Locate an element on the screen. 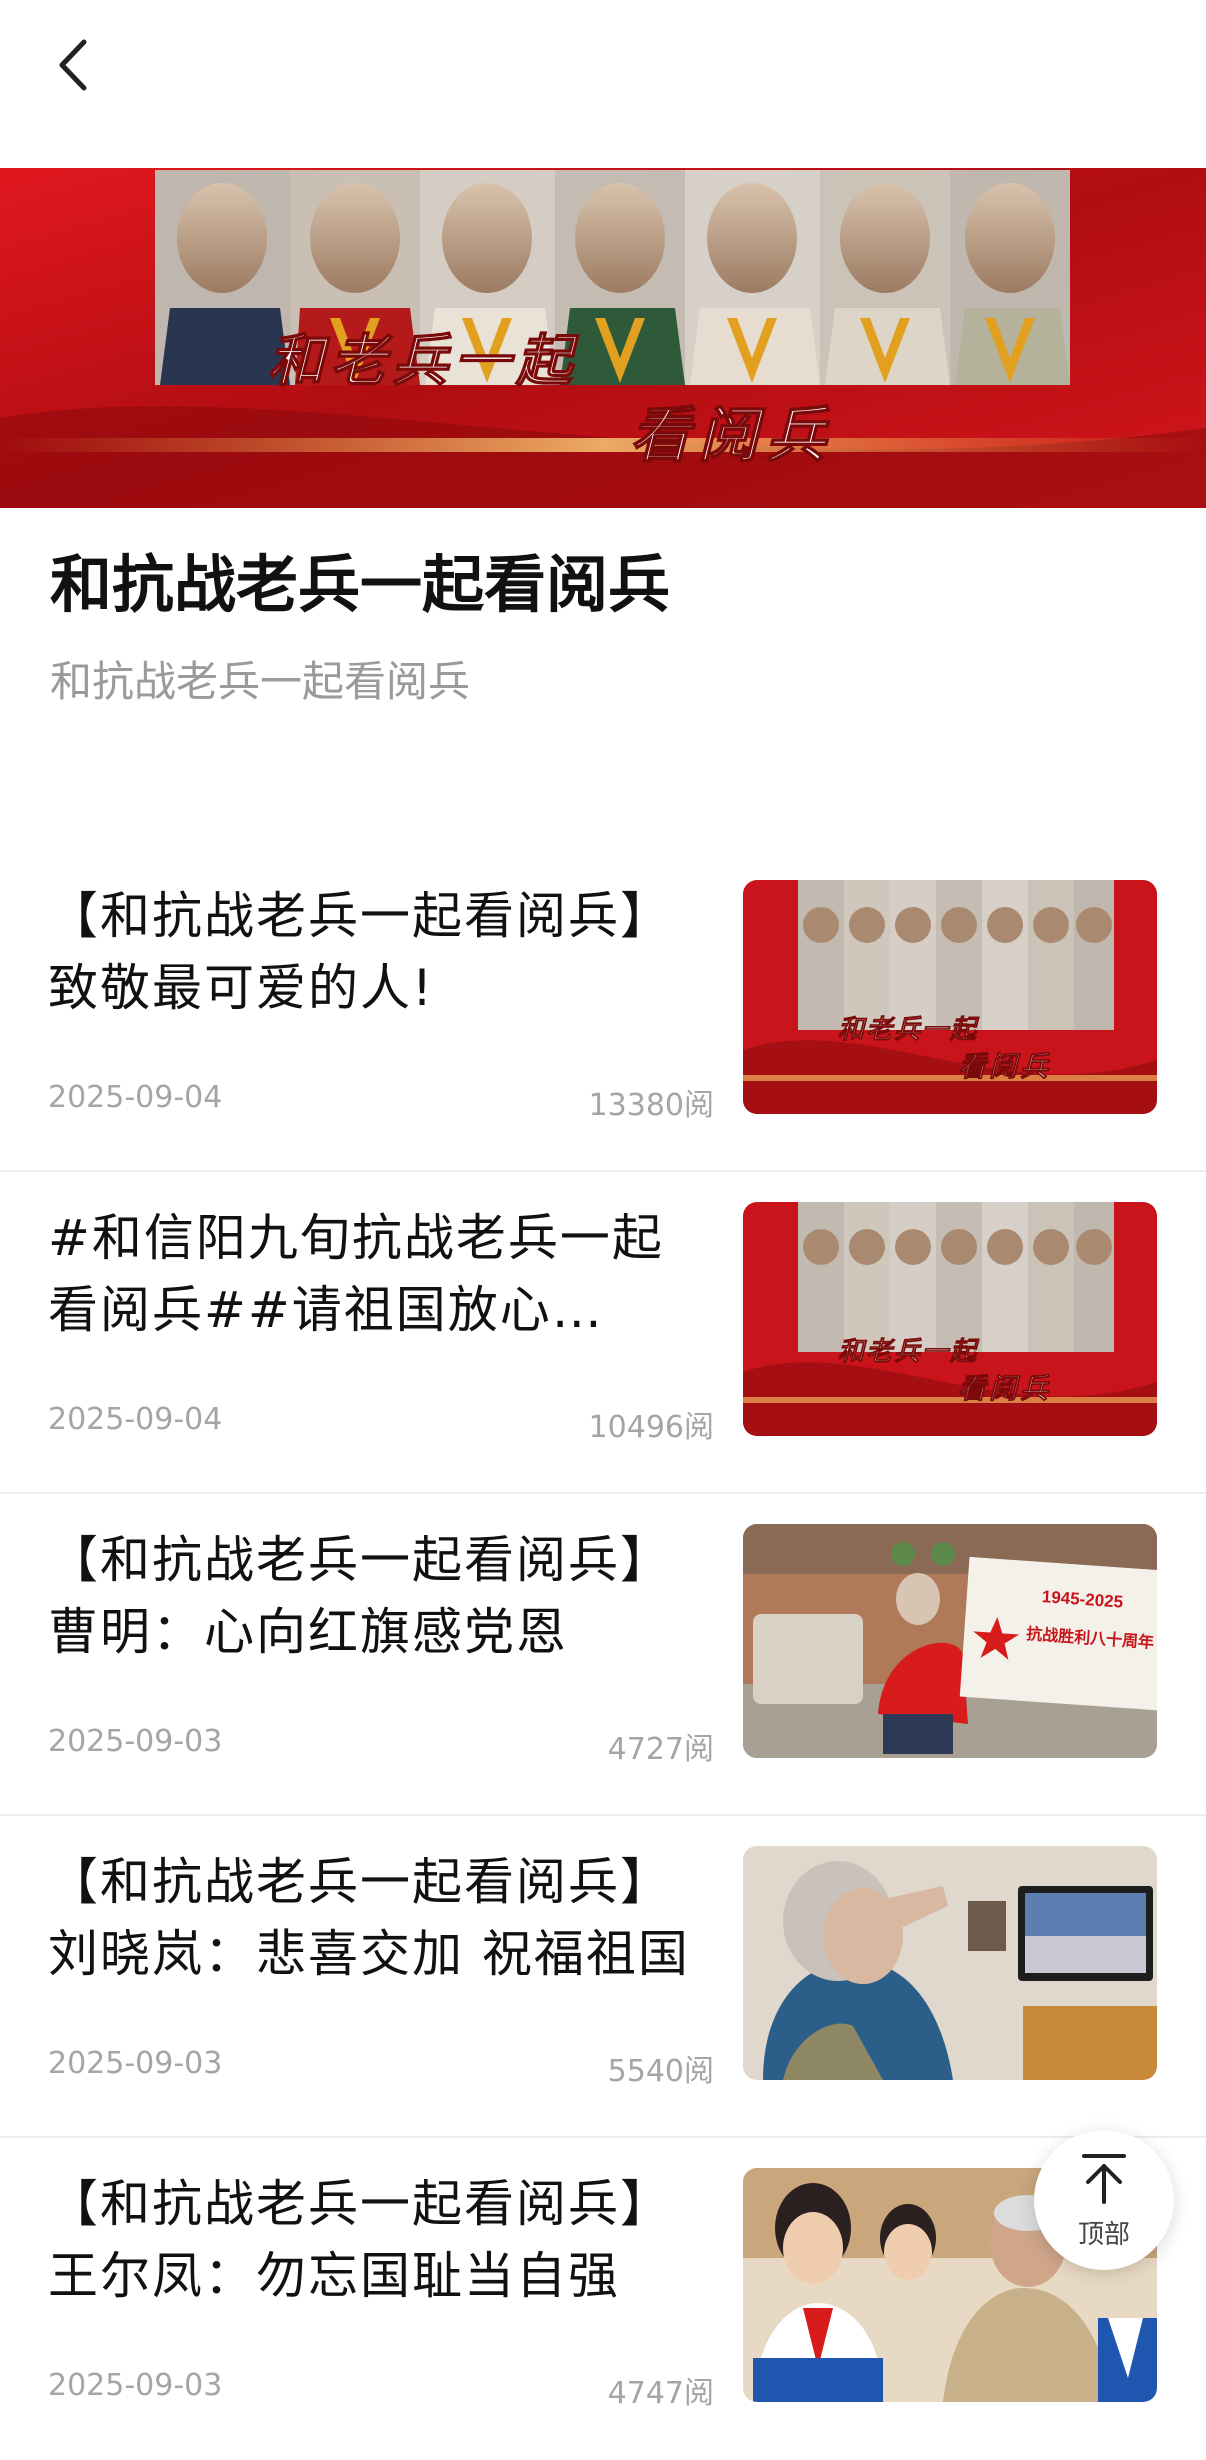 The width and height of the screenshot is (1206, 2460). chevron-left-icon is located at coordinates (73, 65).